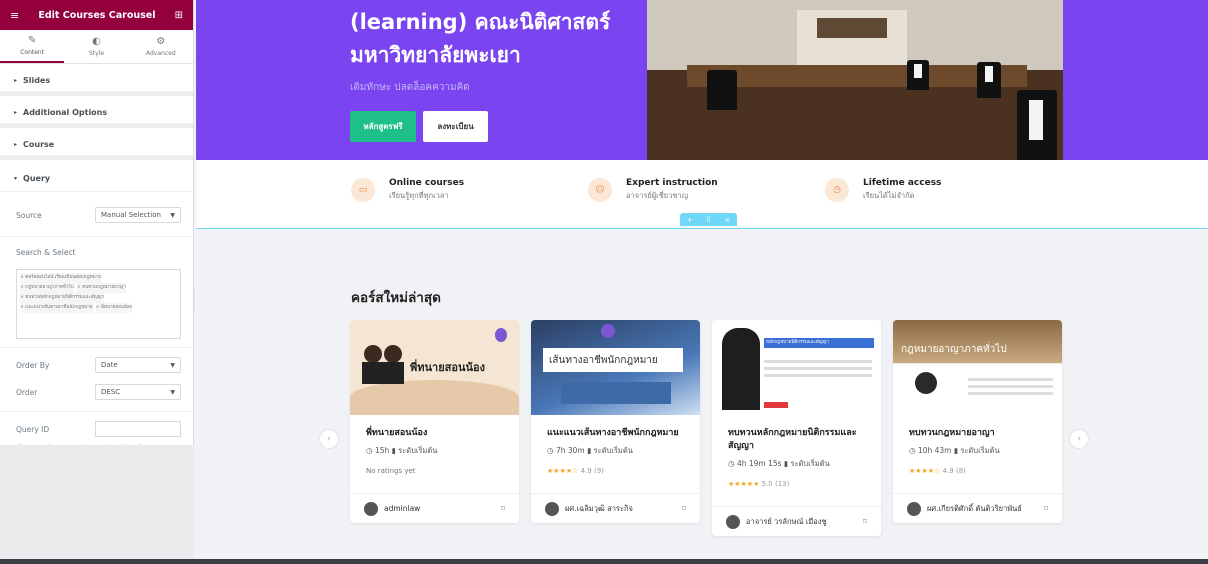 This screenshot has height=564, width=1208. I want to click on author-name: อาจารย์ วรลักษณ์ เมืองชู, so click(786, 522).